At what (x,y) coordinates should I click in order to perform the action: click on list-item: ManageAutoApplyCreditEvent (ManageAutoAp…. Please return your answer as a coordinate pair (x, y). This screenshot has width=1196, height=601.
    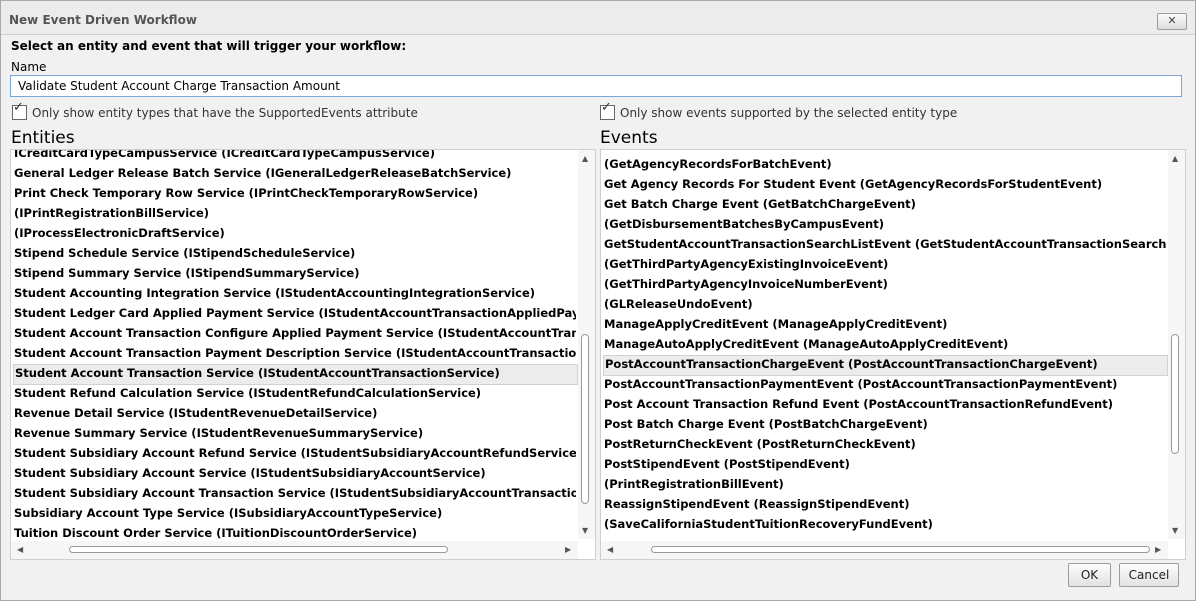
    Looking at the image, I should click on (884, 344).